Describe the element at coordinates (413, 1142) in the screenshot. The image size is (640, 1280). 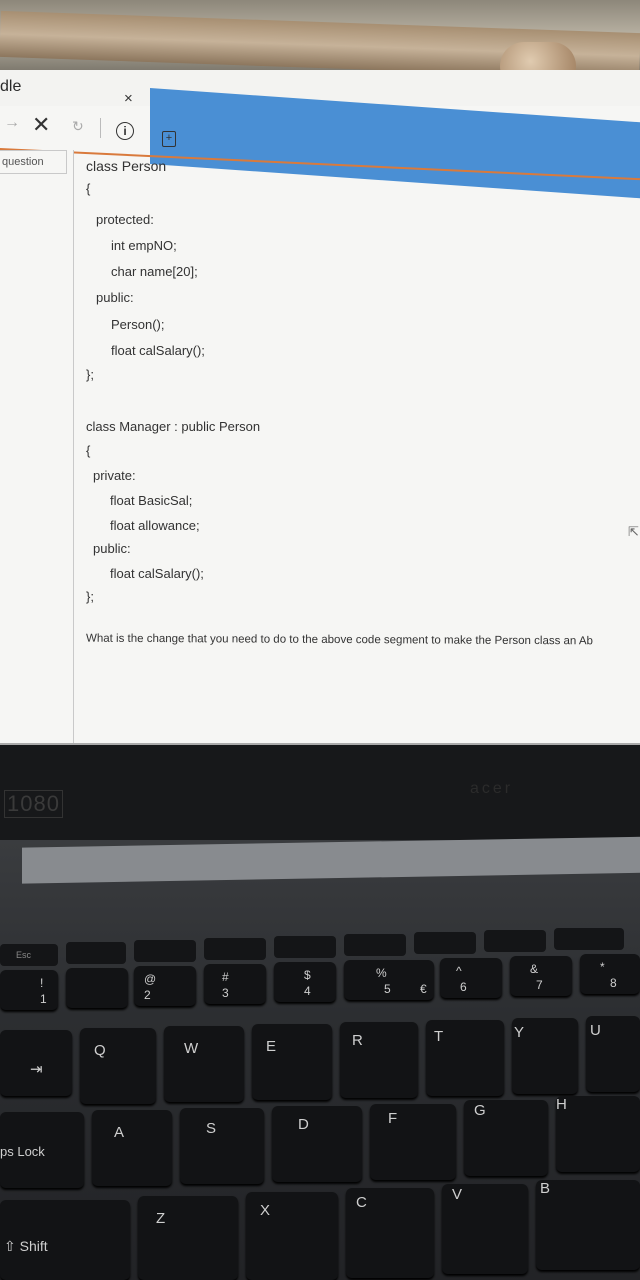
I see `key-f: F` at that location.